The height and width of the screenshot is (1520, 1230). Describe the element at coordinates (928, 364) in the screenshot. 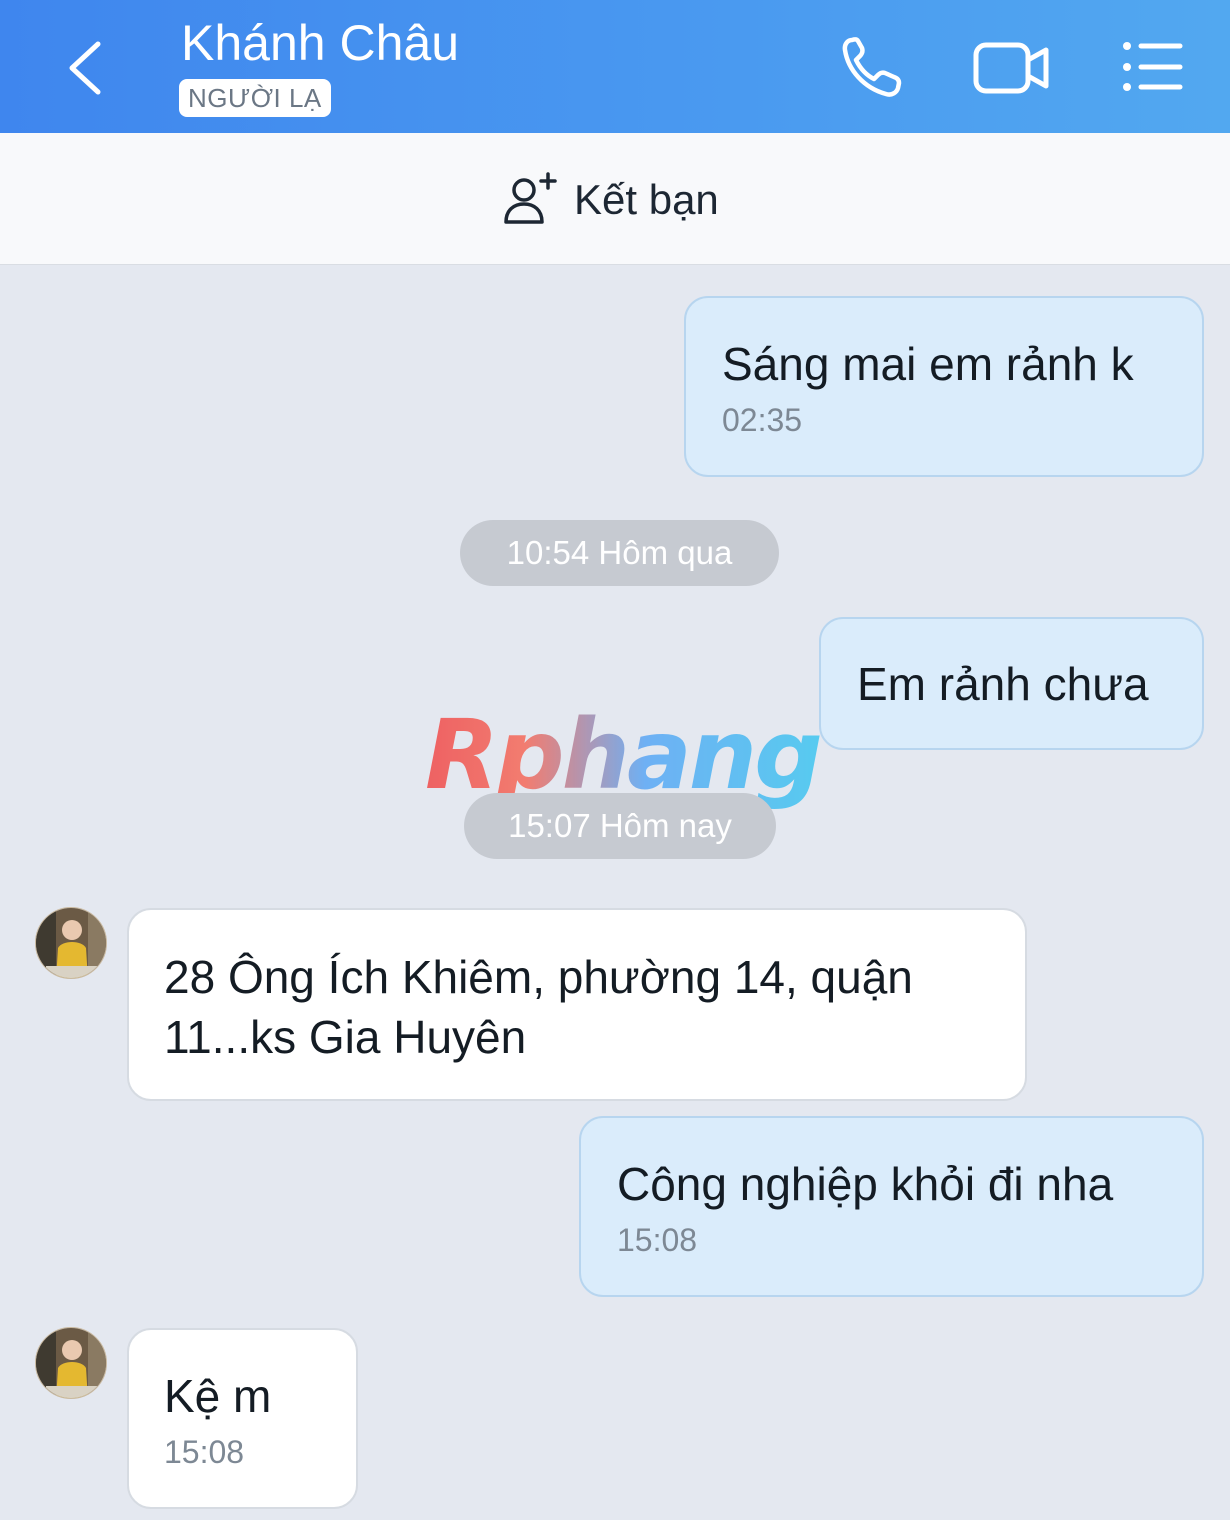

I see `message-text: Sáng mai em rảnh k` at that location.